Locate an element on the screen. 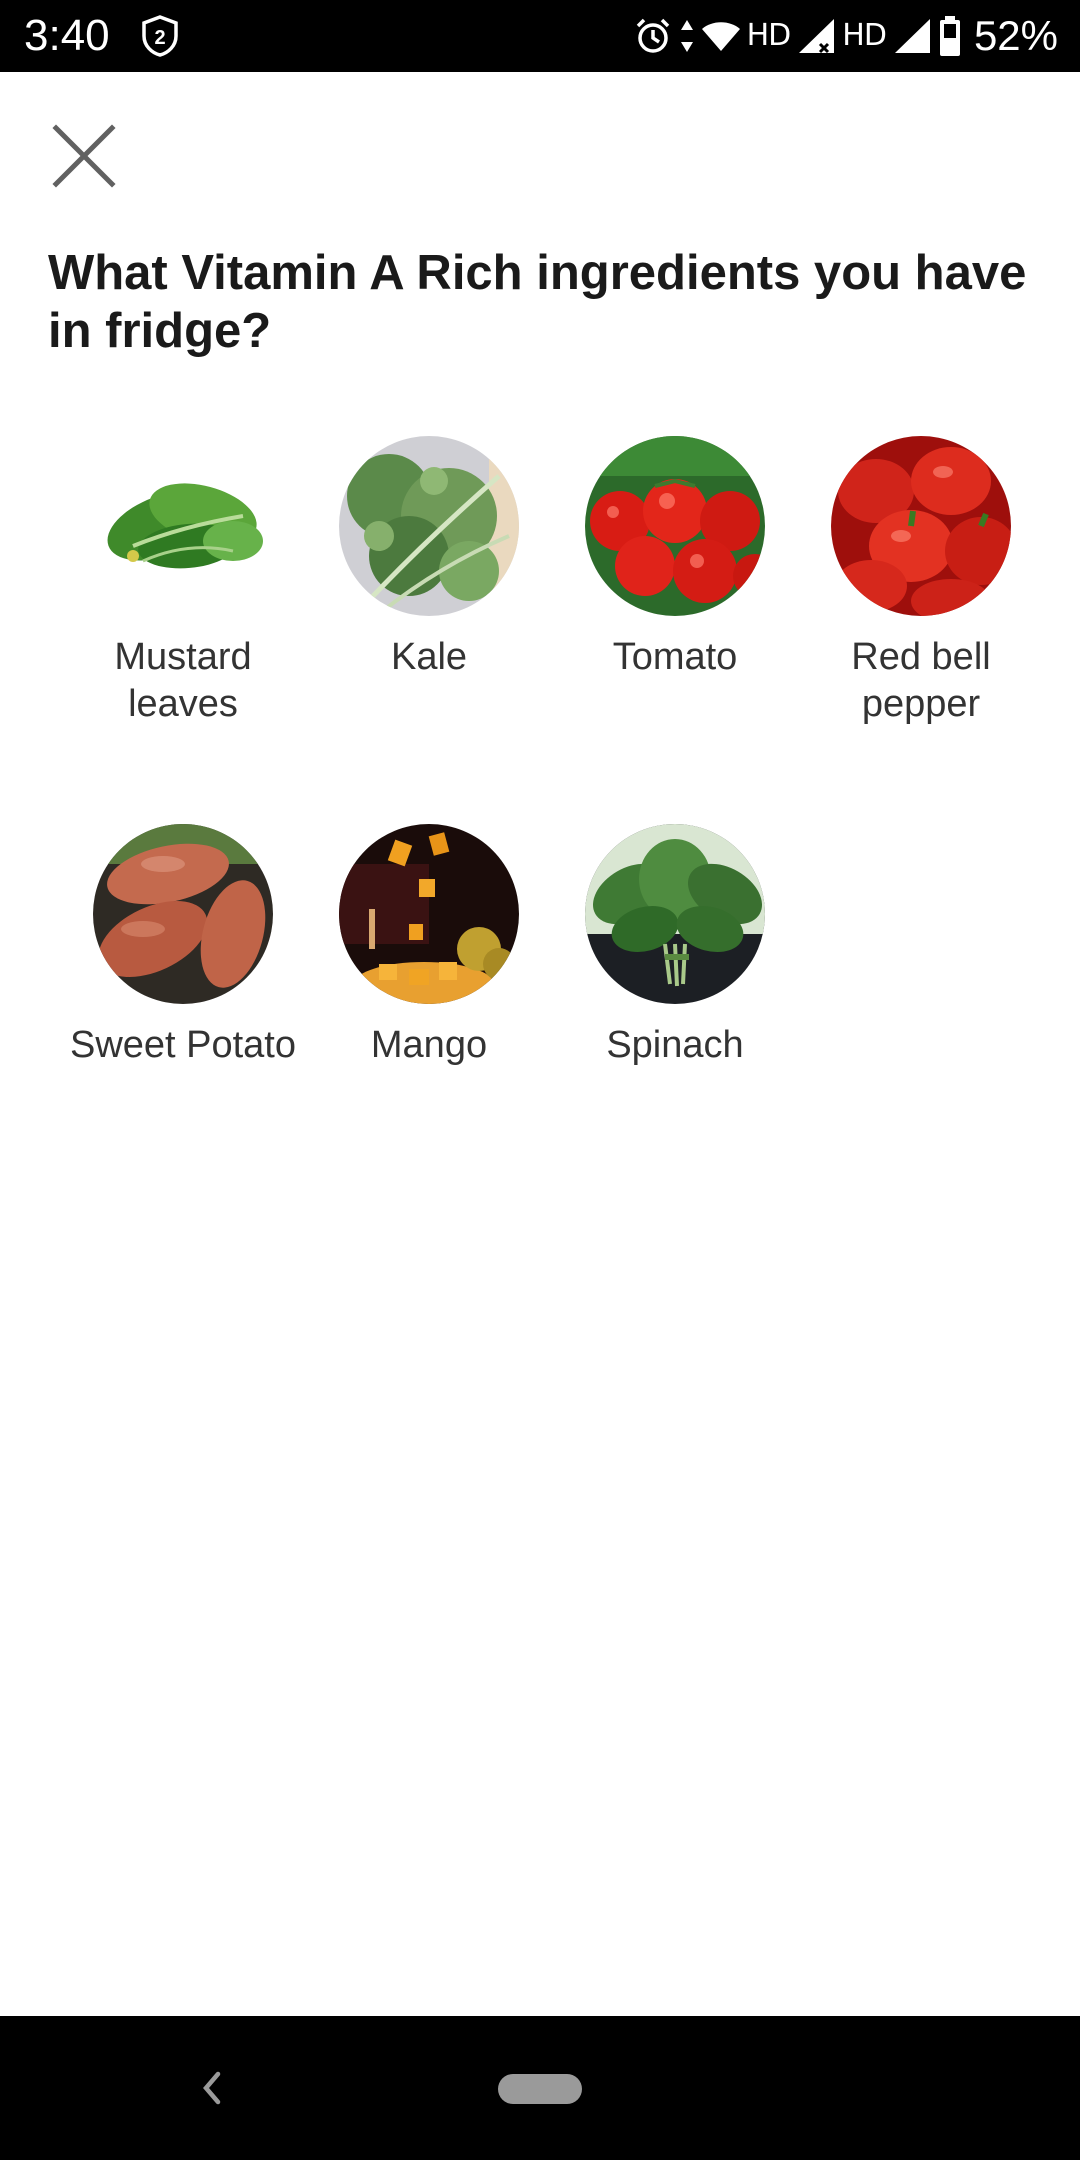 The image size is (1080, 2160). status-icons: HD HD 52% is located at coordinates (845, 36).